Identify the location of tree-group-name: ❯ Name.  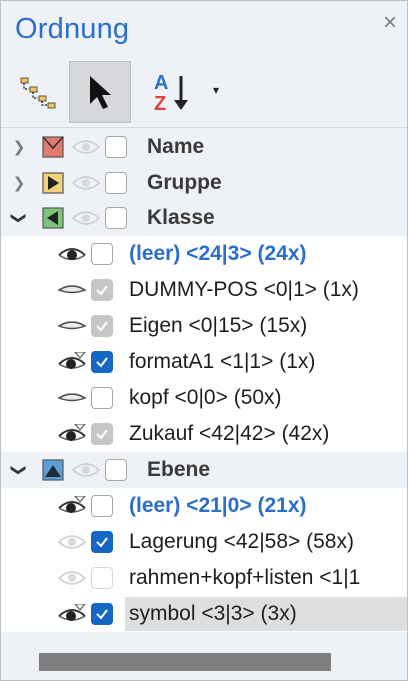
(204, 147).